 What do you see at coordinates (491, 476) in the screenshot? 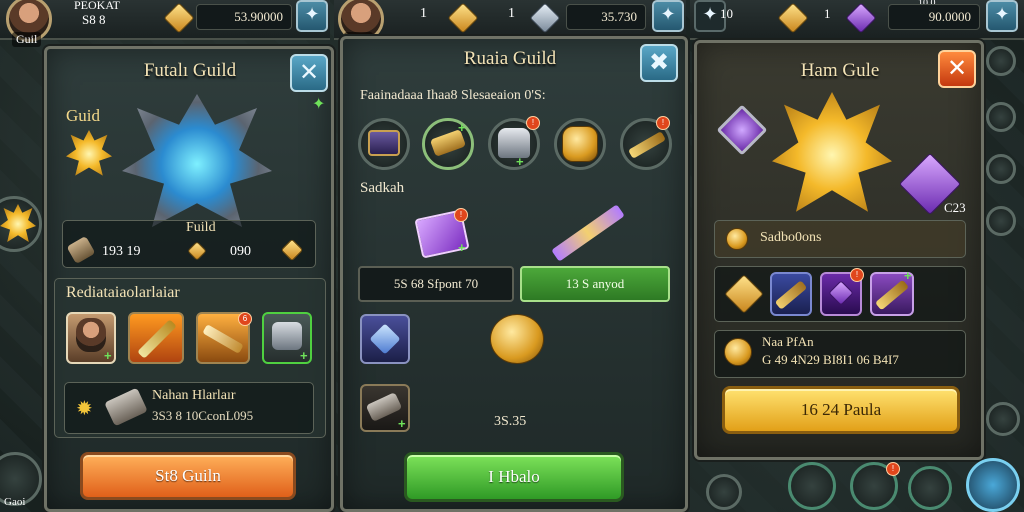
I see `button-prefix: I` at bounding box center [491, 476].